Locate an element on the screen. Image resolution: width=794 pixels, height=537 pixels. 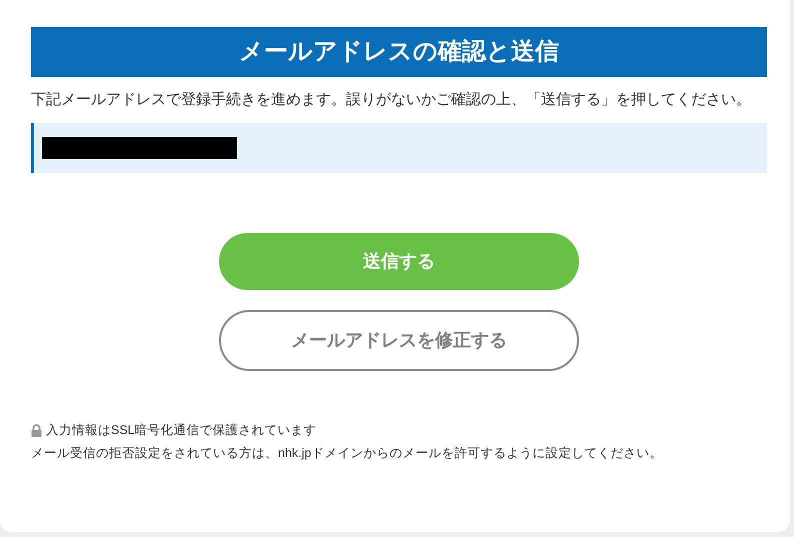
send-button: 送信する is located at coordinates (399, 261).